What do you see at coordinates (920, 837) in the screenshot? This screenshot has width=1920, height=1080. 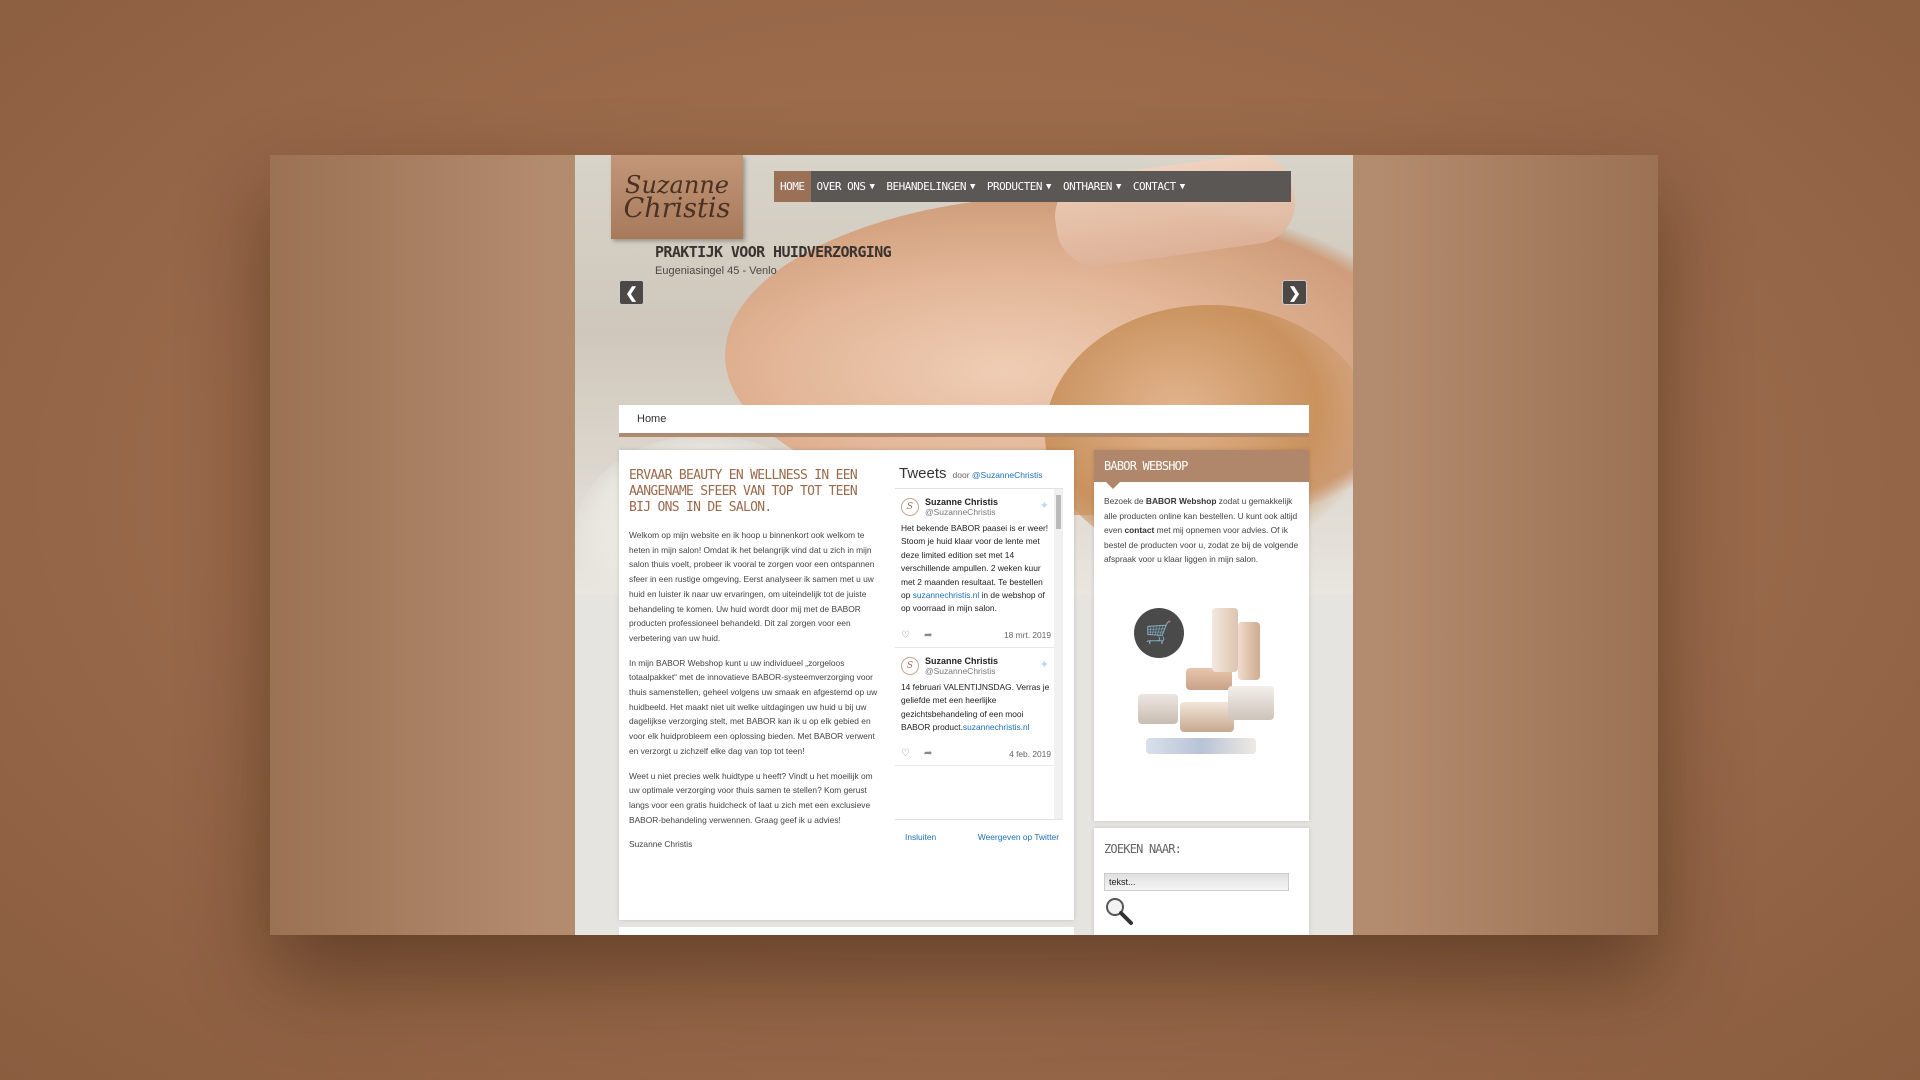 I see `embed-link: Insluiten` at bounding box center [920, 837].